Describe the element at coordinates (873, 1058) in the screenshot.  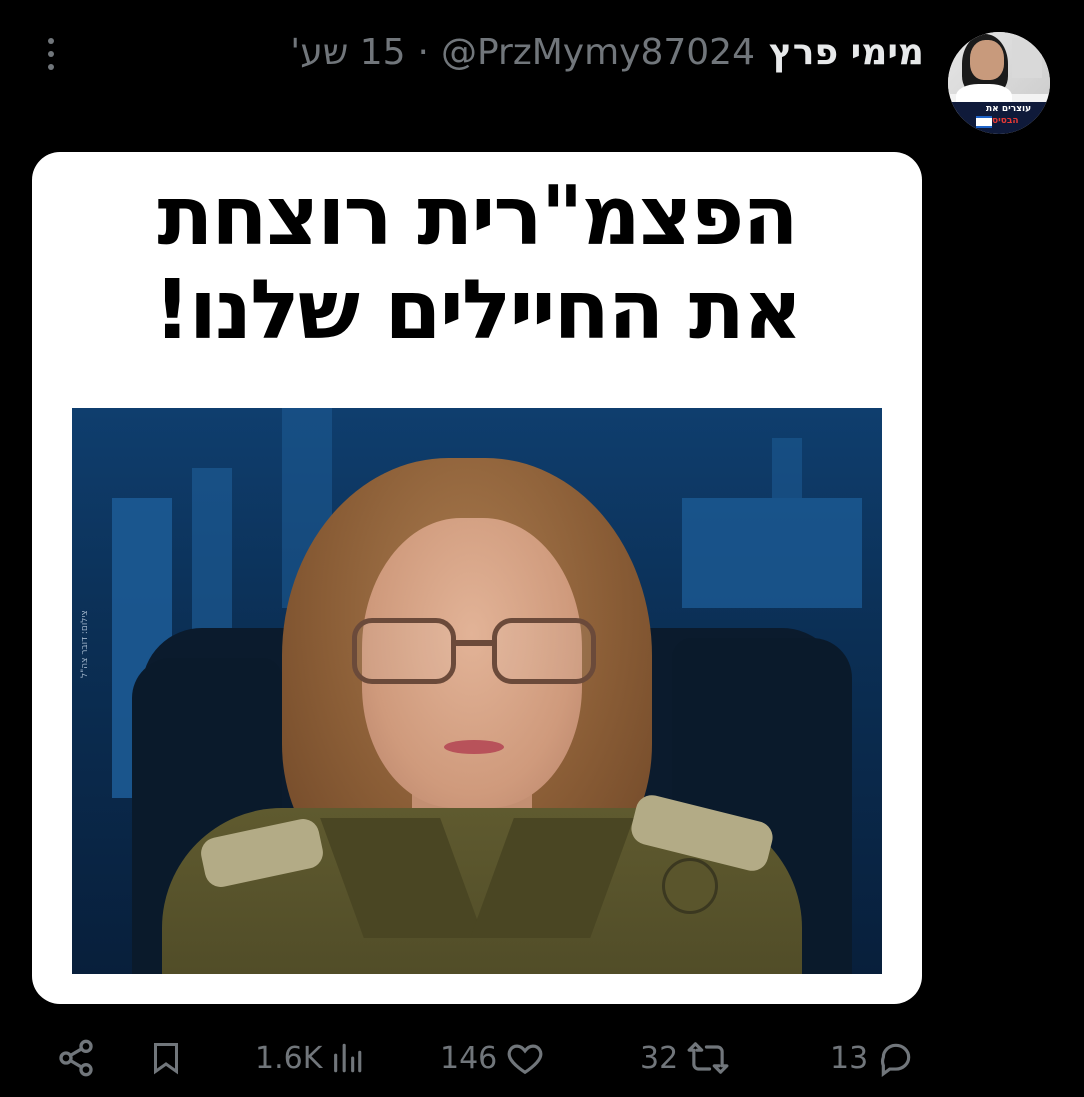
I see `reply-button: 13` at that location.